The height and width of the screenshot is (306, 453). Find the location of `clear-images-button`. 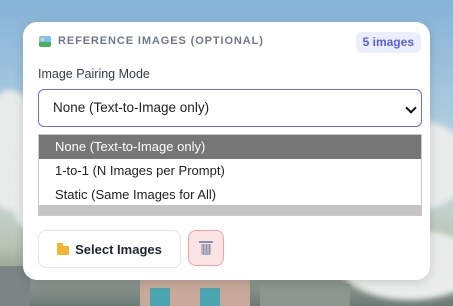

clear-images-button is located at coordinates (206, 248).